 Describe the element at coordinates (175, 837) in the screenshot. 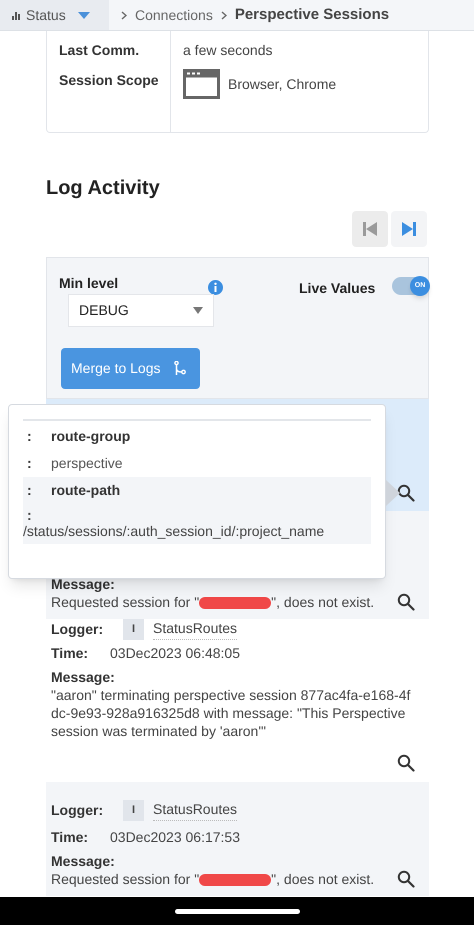

I see `time-value: 03Dec2023 06:17:53` at that location.